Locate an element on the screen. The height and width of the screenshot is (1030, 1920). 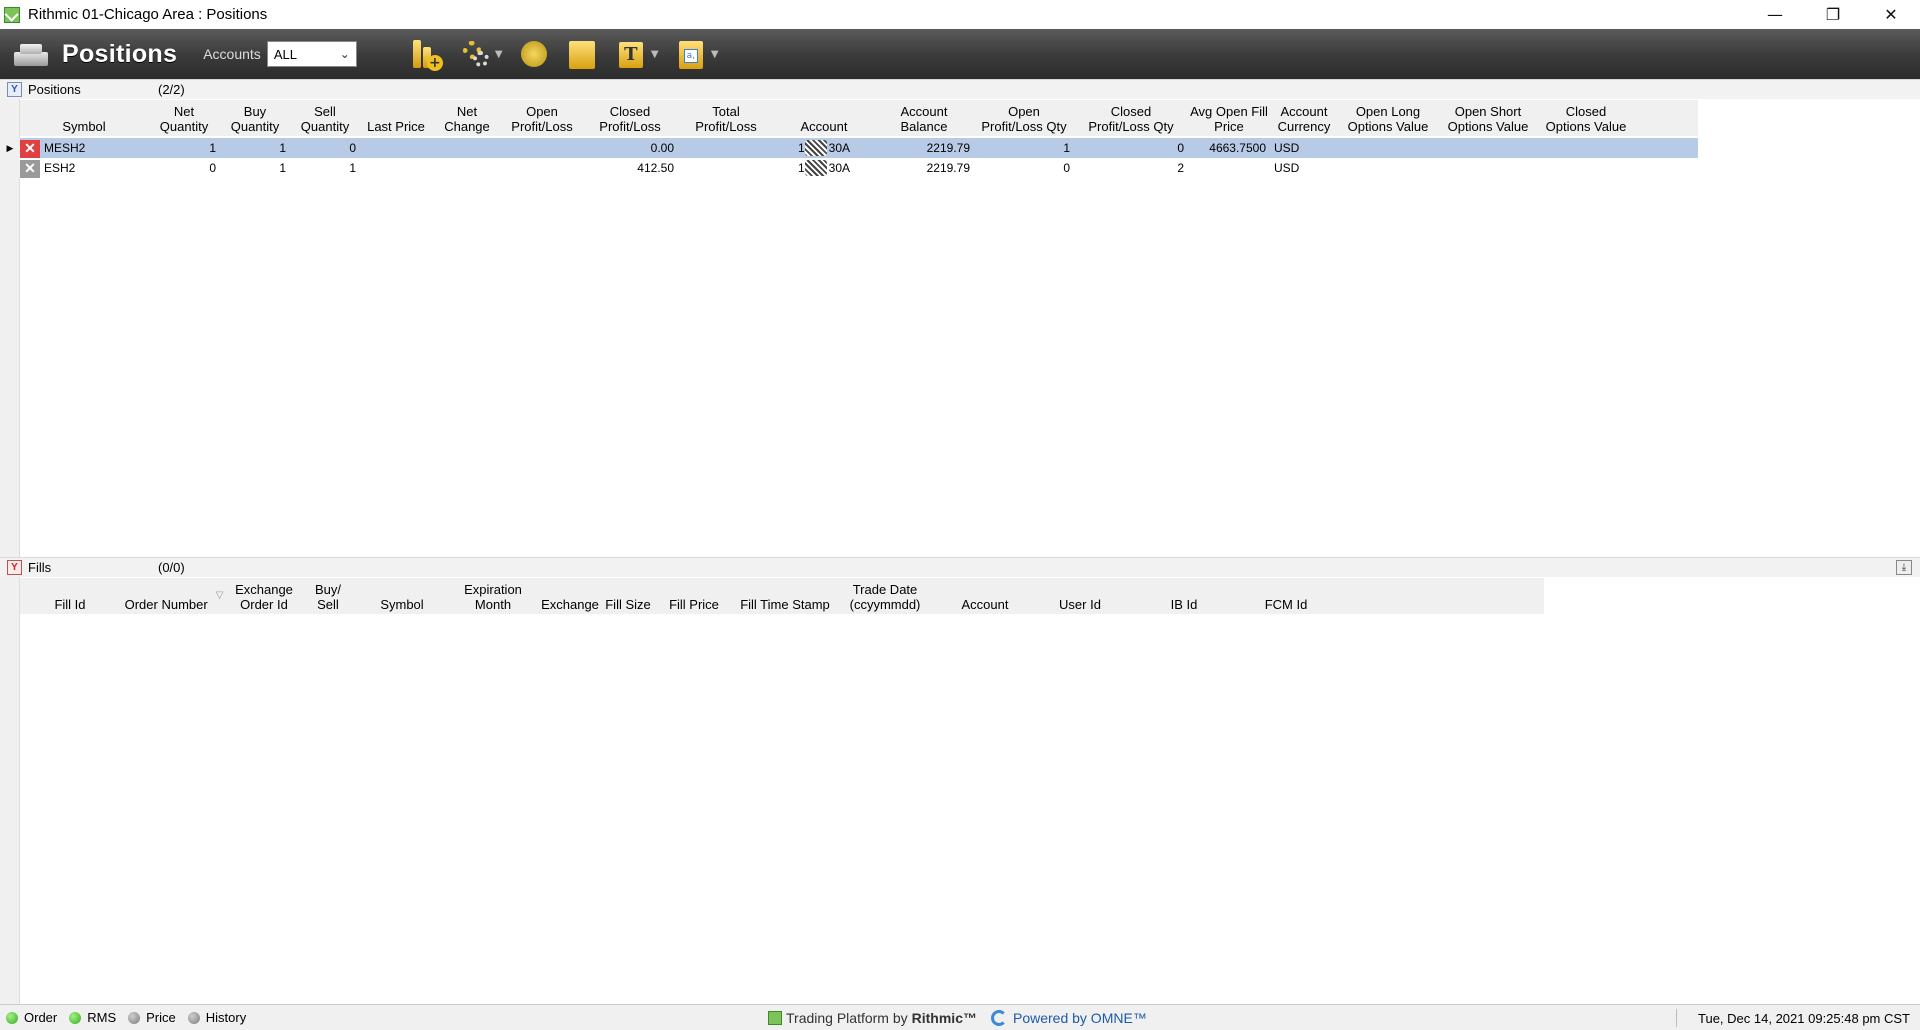
positions-col-header: Closed Options Value is located at coordinates (1586, 118).